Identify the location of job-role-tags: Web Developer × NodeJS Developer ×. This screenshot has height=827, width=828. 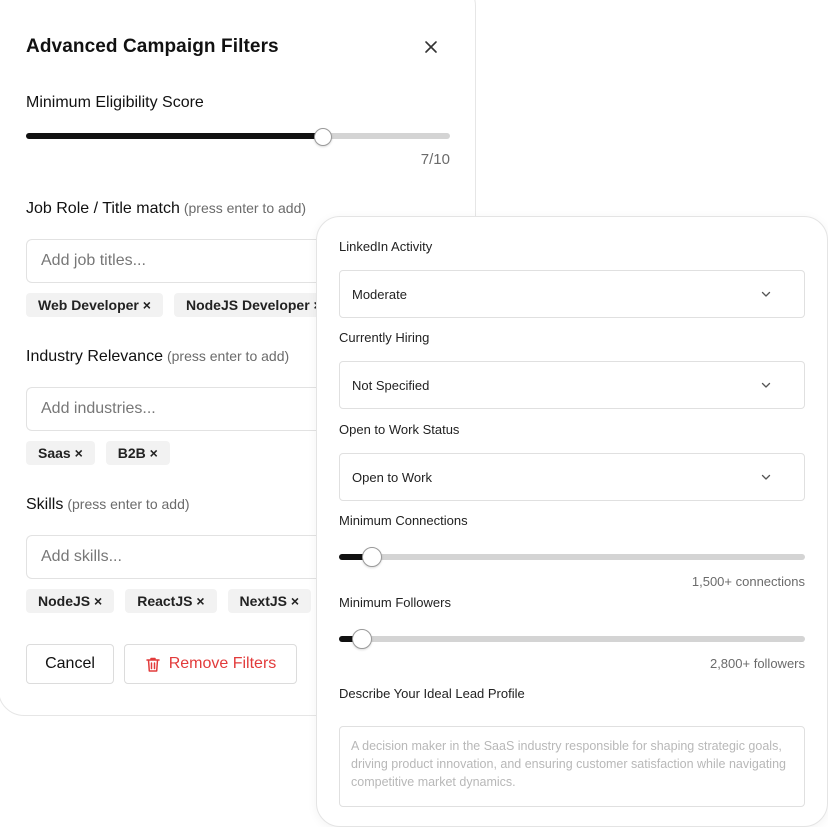
(180, 305).